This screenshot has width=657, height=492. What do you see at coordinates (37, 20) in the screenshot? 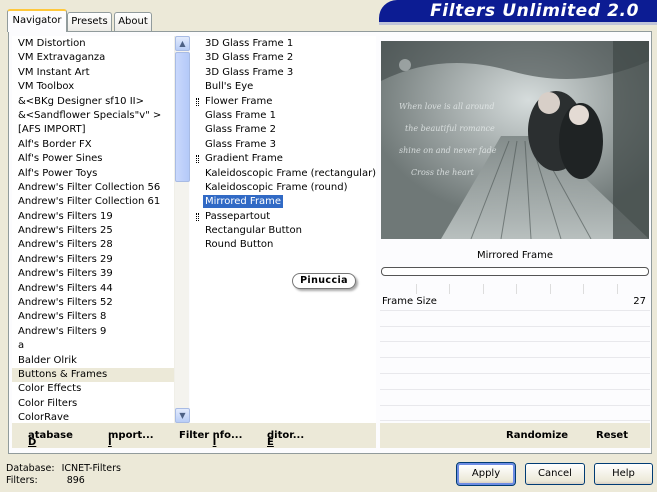
I see `tab-navigator: Navigator` at bounding box center [37, 20].